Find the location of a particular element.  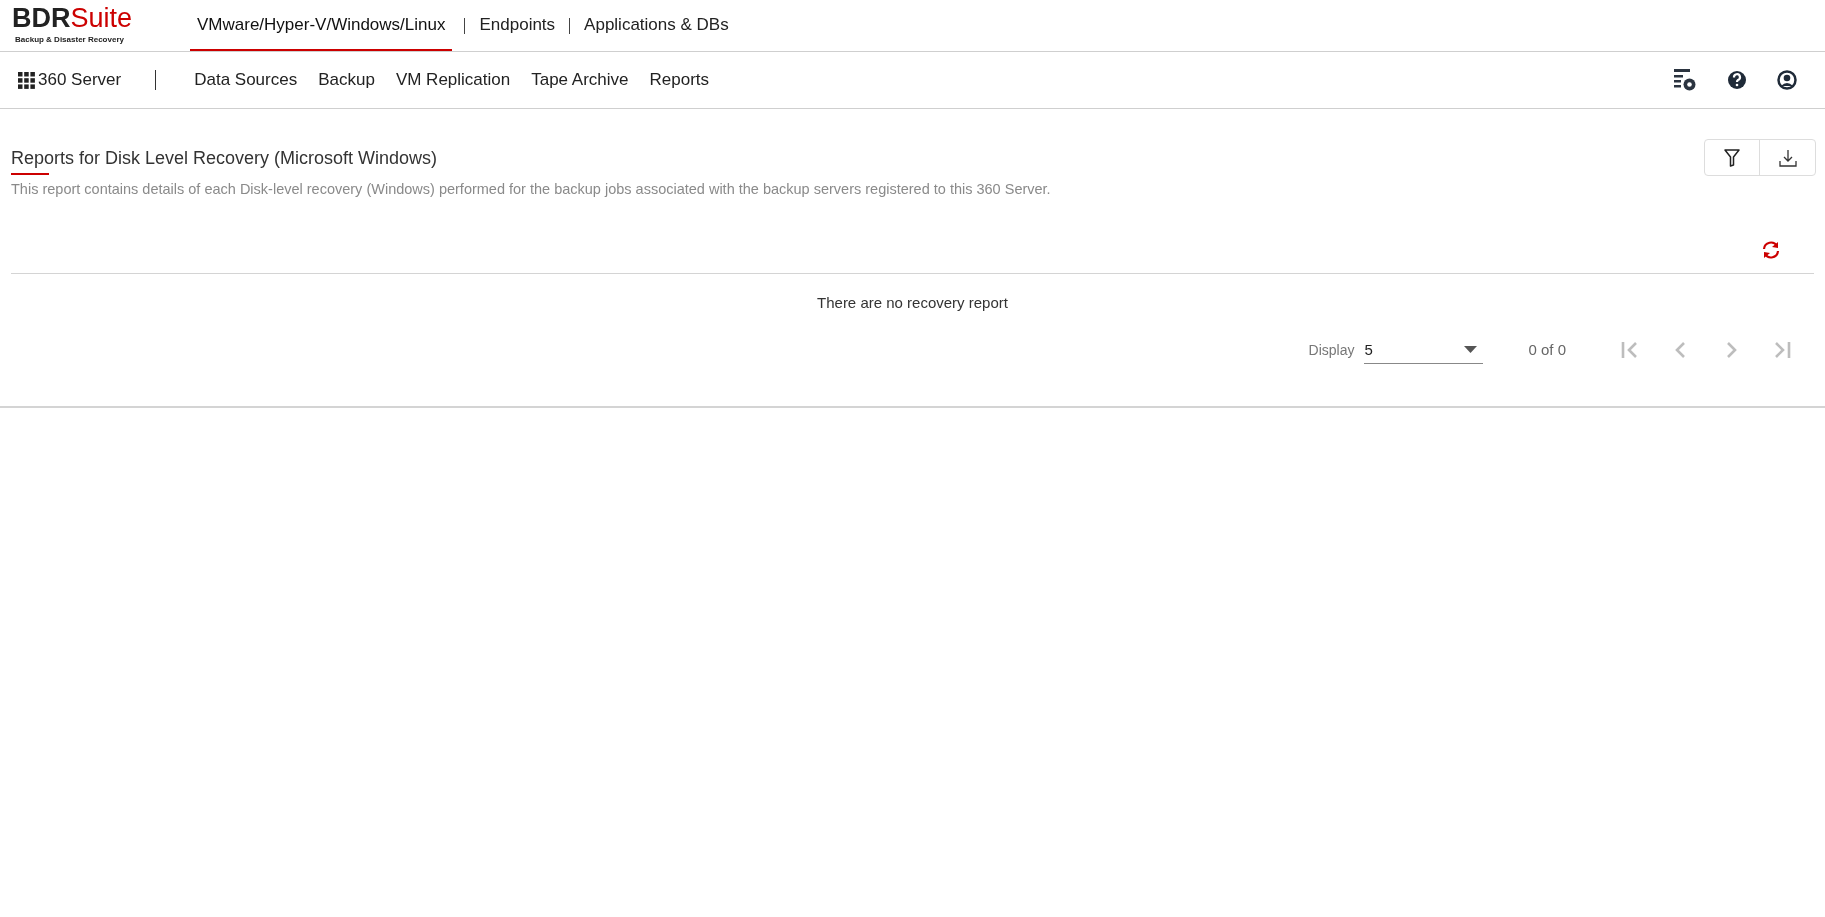

empty-message: There are no recovery report is located at coordinates (912, 302).